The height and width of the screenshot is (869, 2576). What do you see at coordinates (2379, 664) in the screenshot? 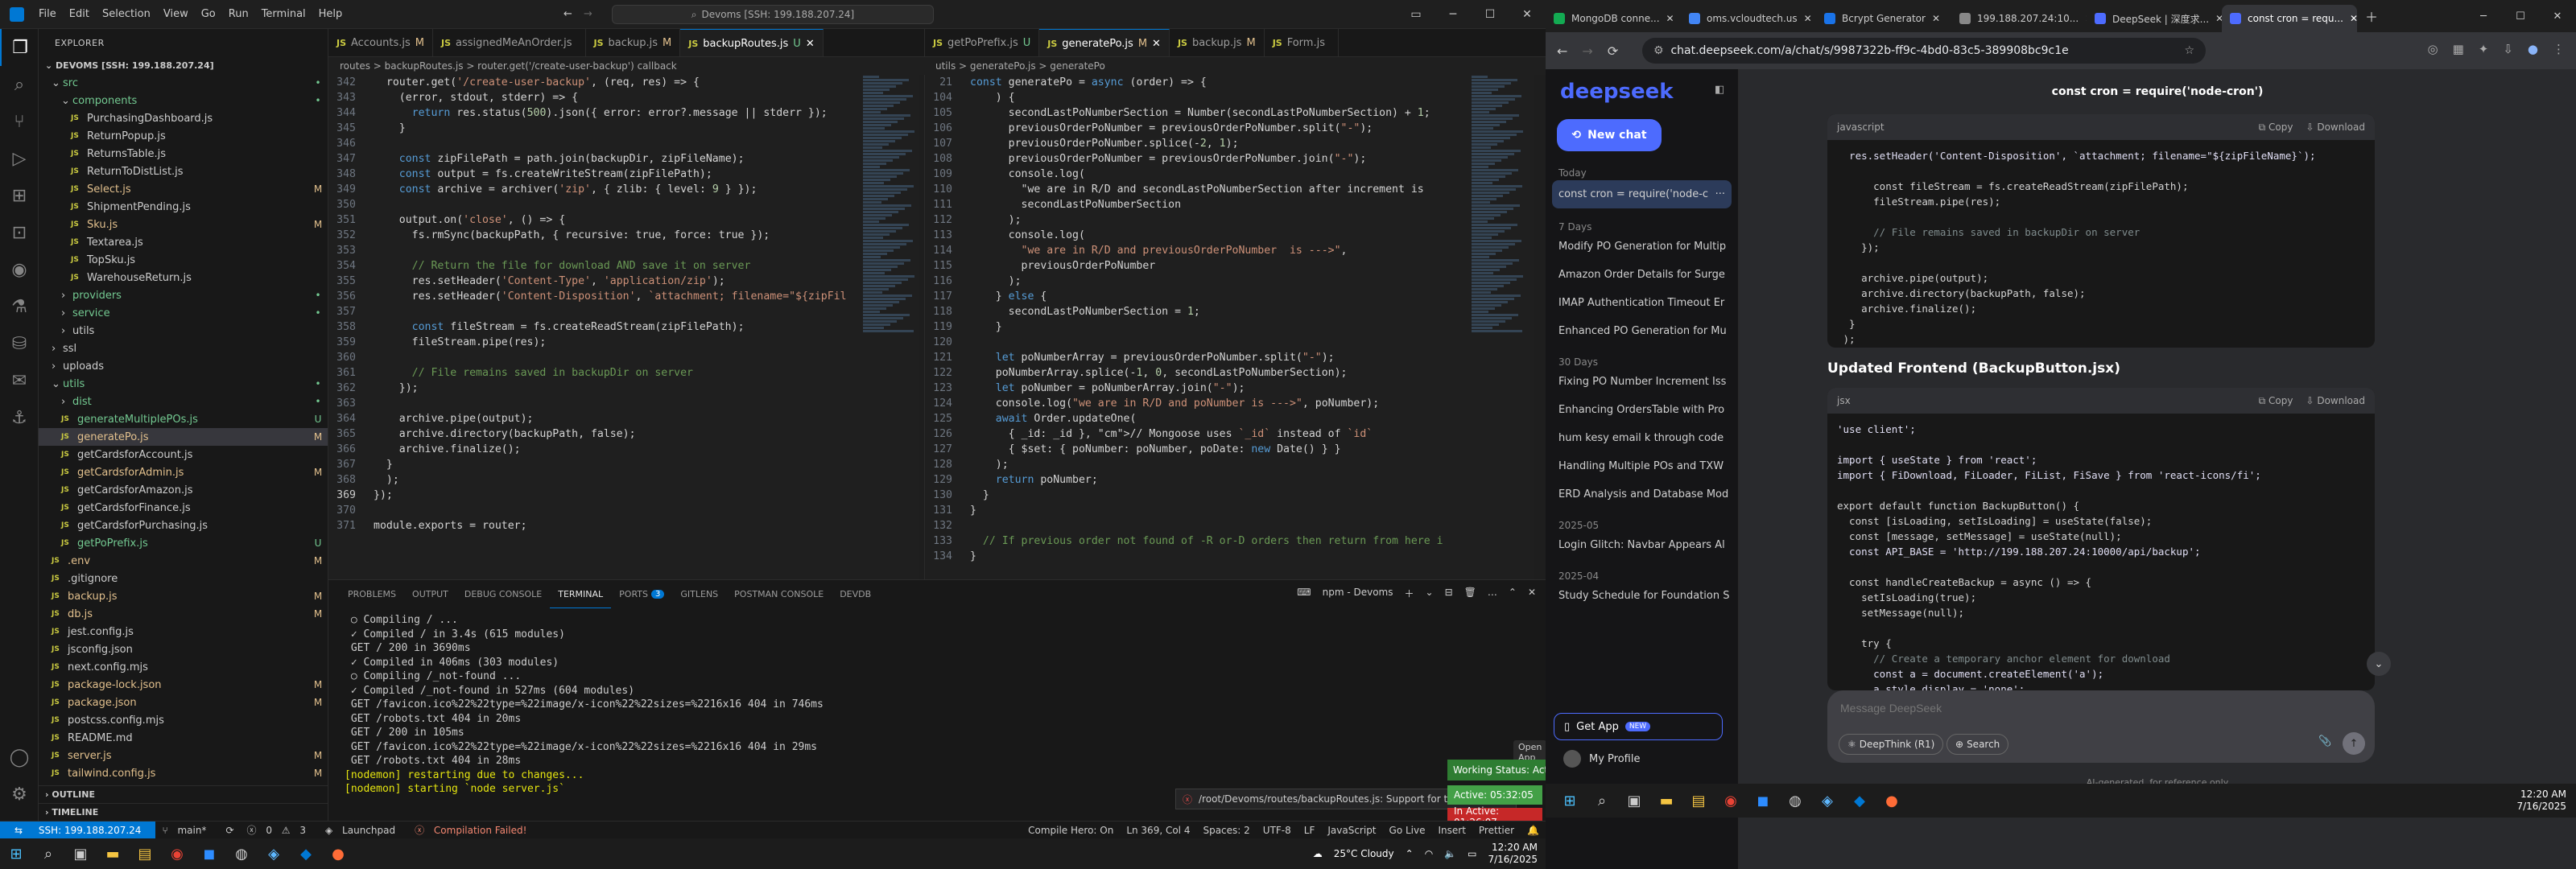
I see `scroll-down-button: ⌄` at bounding box center [2379, 664].